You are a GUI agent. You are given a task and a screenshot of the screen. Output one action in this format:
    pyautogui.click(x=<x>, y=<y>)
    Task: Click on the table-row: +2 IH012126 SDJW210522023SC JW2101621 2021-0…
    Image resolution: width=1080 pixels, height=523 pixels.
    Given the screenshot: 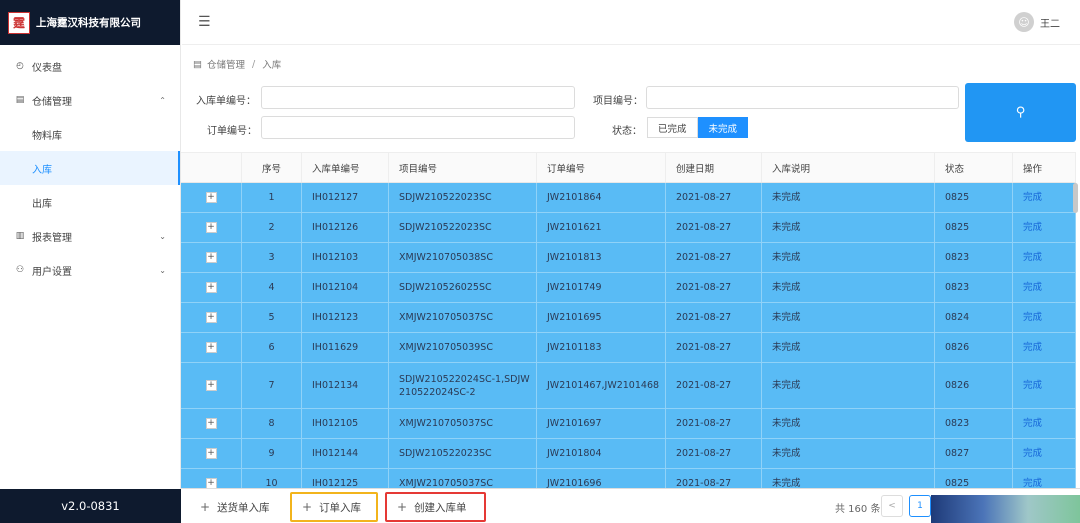 What is the action you would take?
    pyautogui.click(x=628, y=228)
    